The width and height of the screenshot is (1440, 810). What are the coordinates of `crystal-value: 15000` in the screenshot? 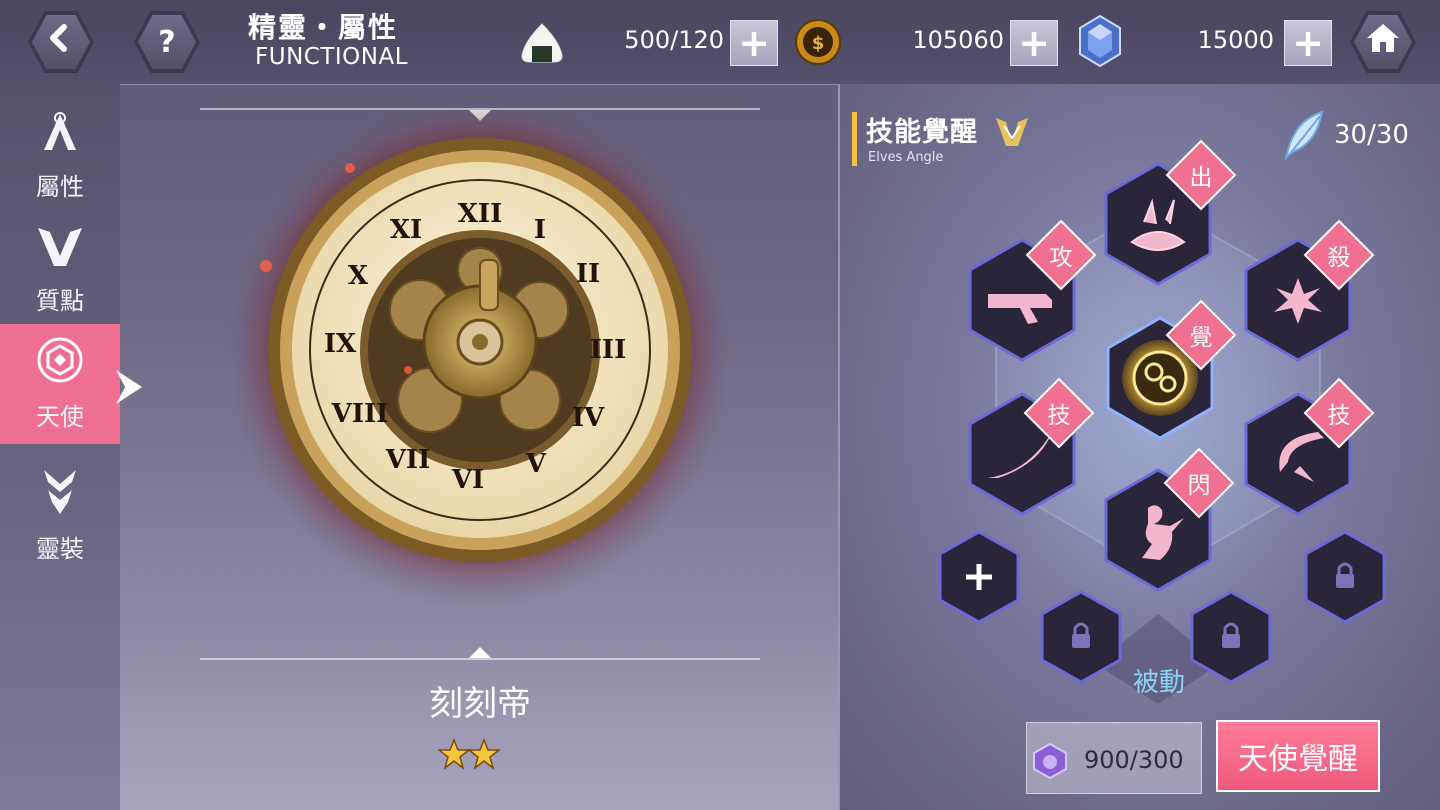 It's located at (1235, 40).